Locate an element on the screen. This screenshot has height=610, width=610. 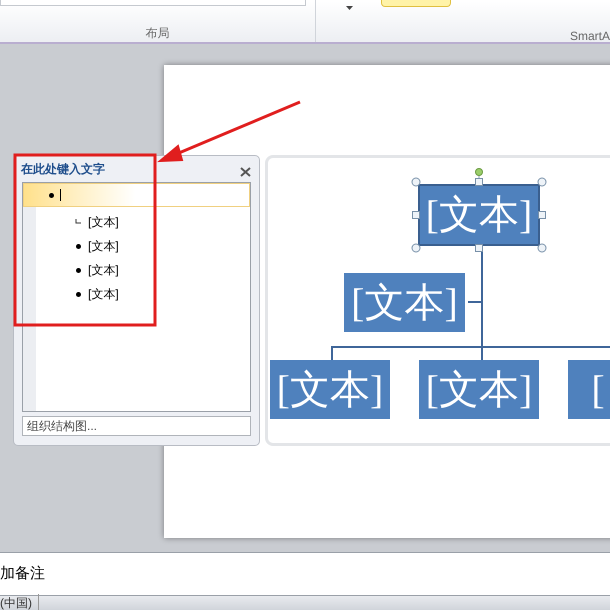
text-cursor-icon is located at coordinates (60, 195).